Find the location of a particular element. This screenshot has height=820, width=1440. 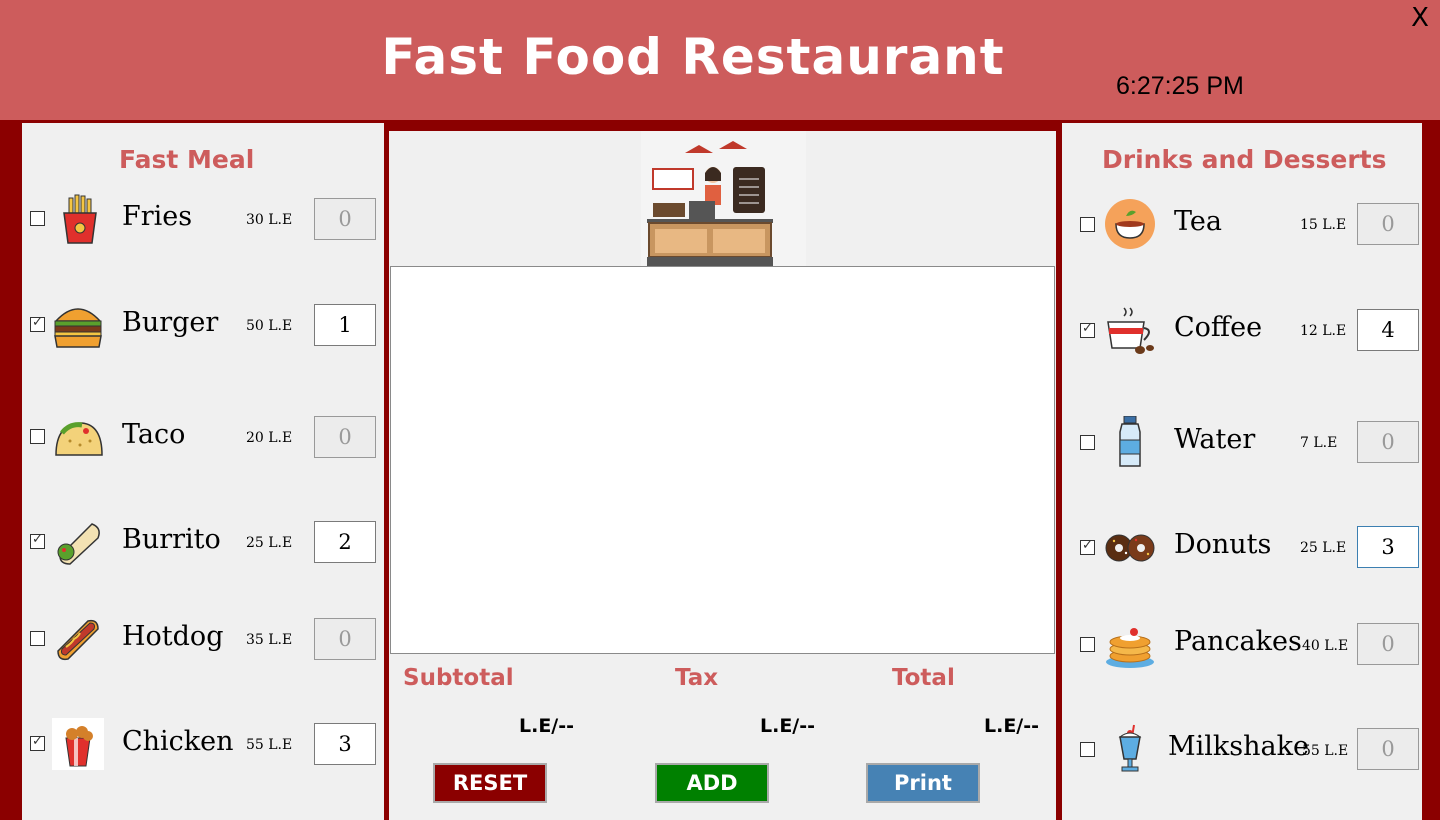

hotdog-label: Hotdog is located at coordinates (173, 636).